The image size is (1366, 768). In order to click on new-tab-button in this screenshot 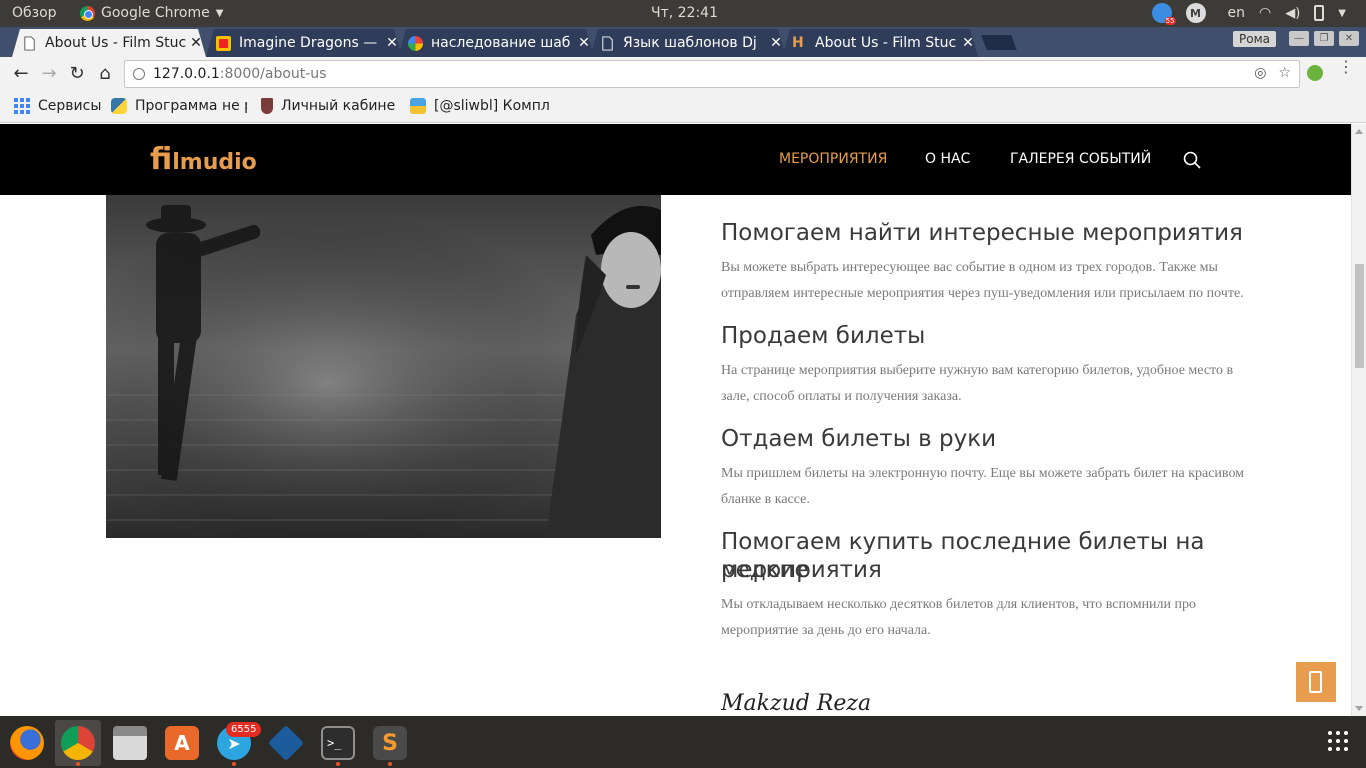, I will do `click(999, 42)`.